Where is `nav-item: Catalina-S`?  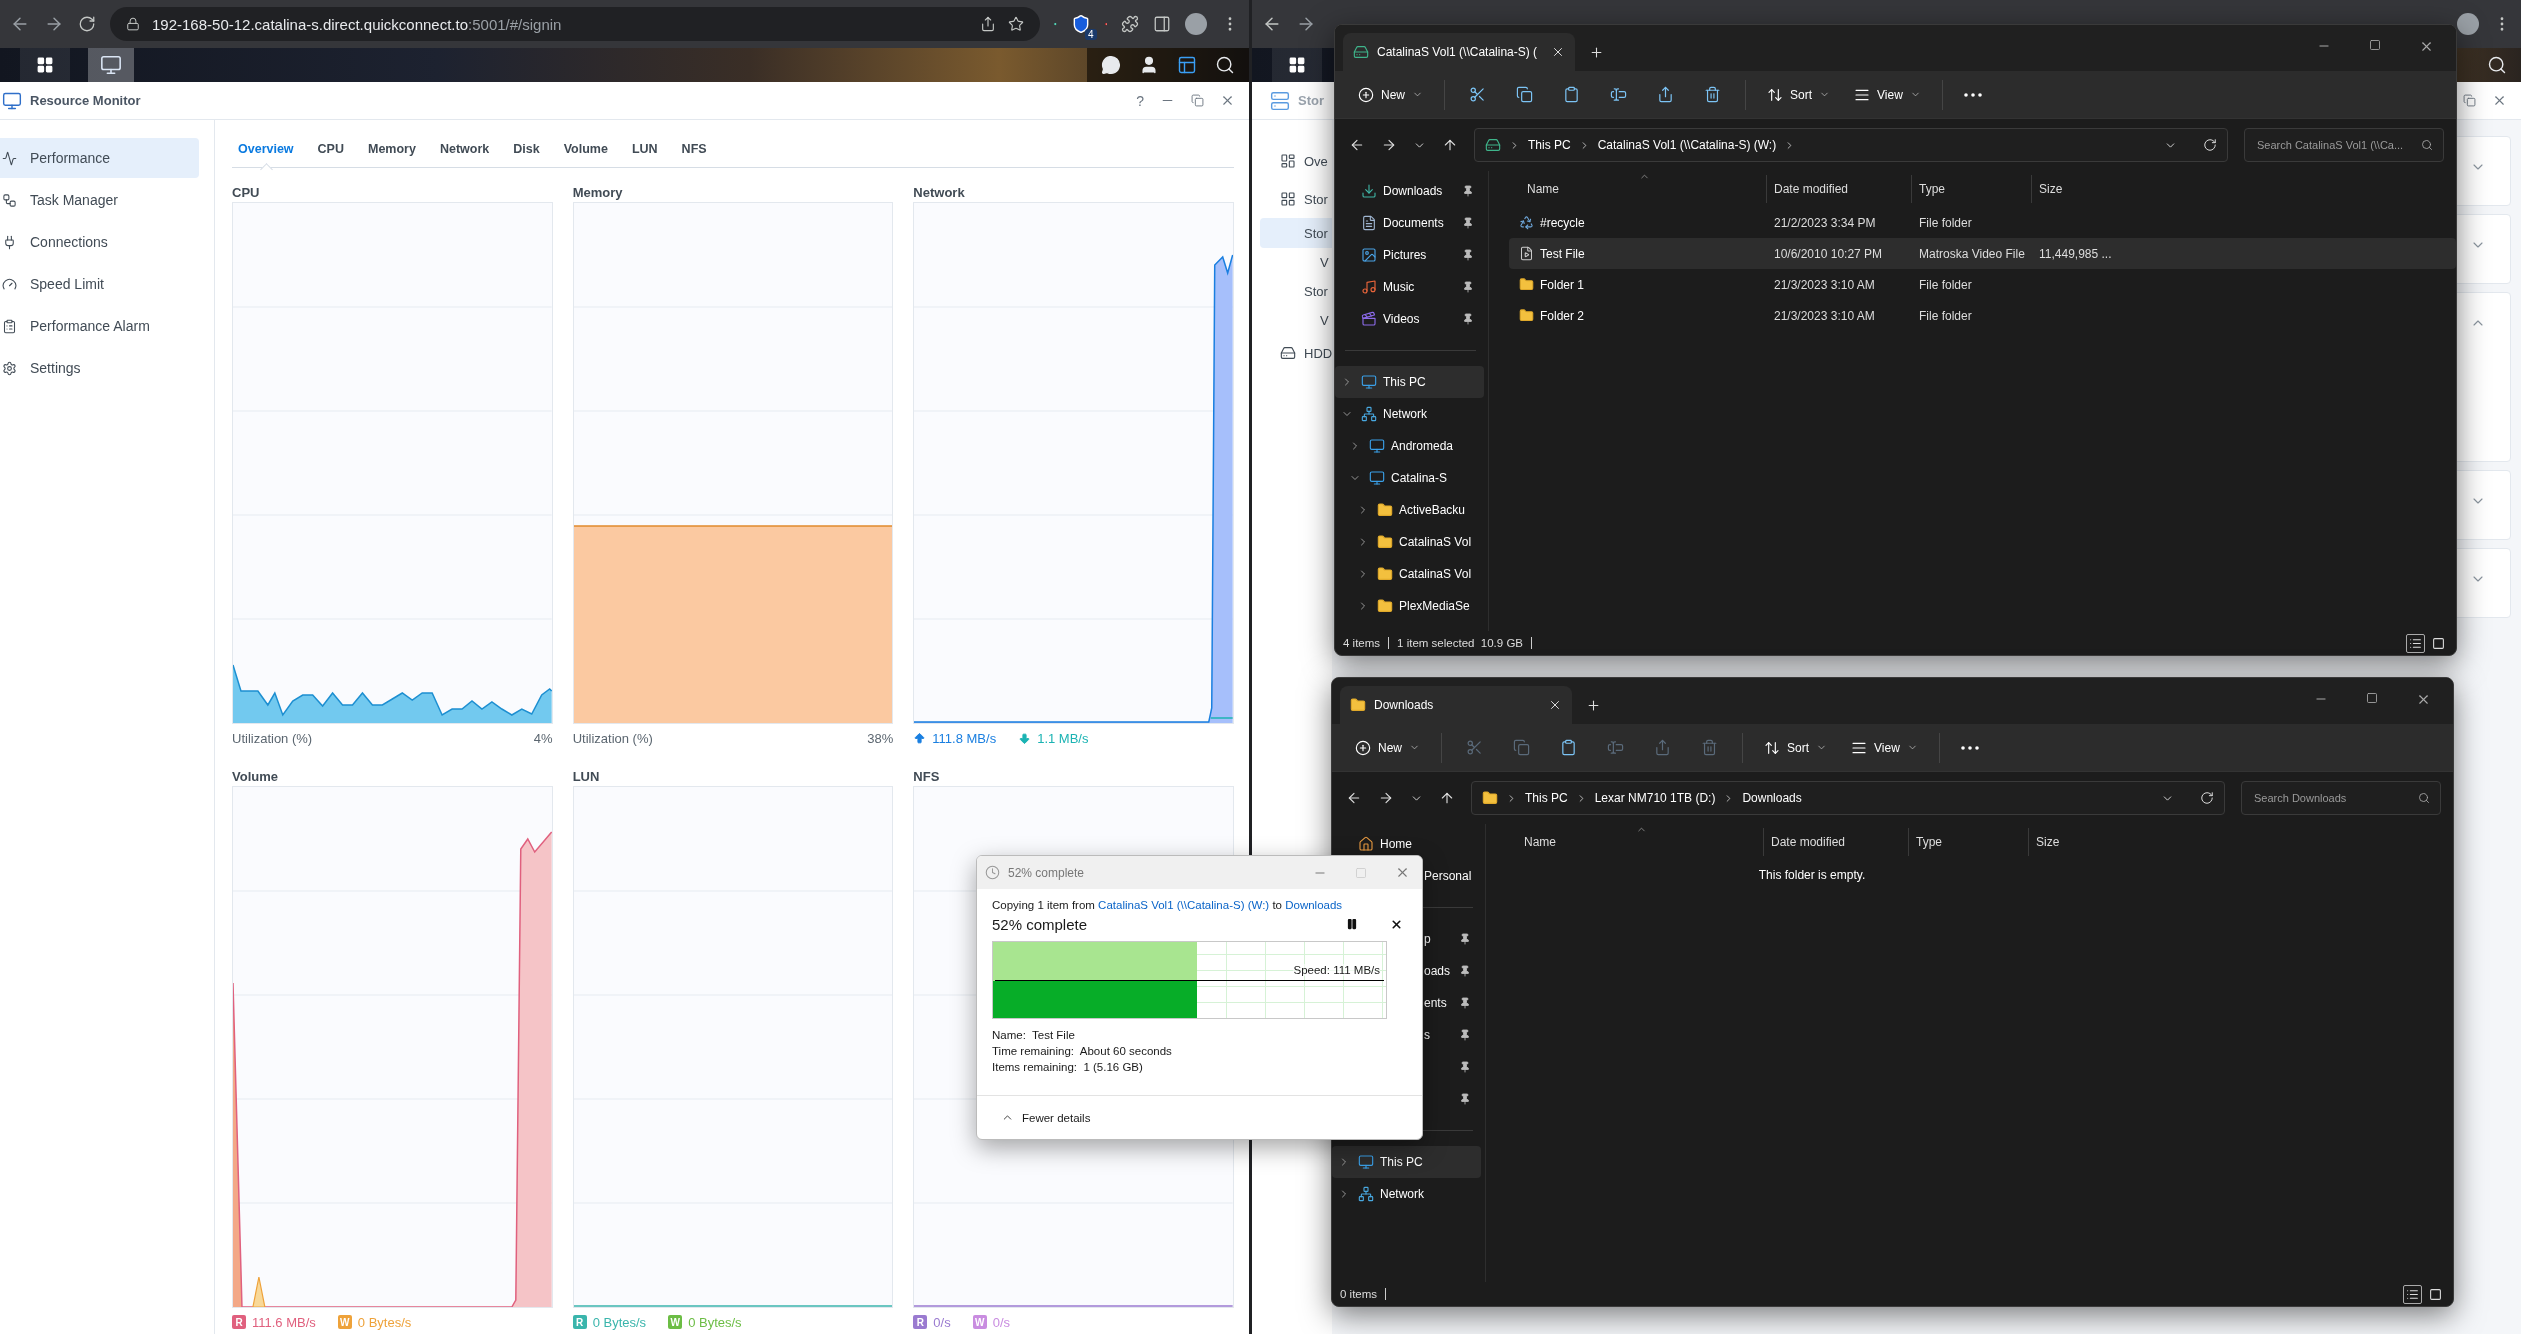 nav-item: Catalina-S is located at coordinates (1409, 478).